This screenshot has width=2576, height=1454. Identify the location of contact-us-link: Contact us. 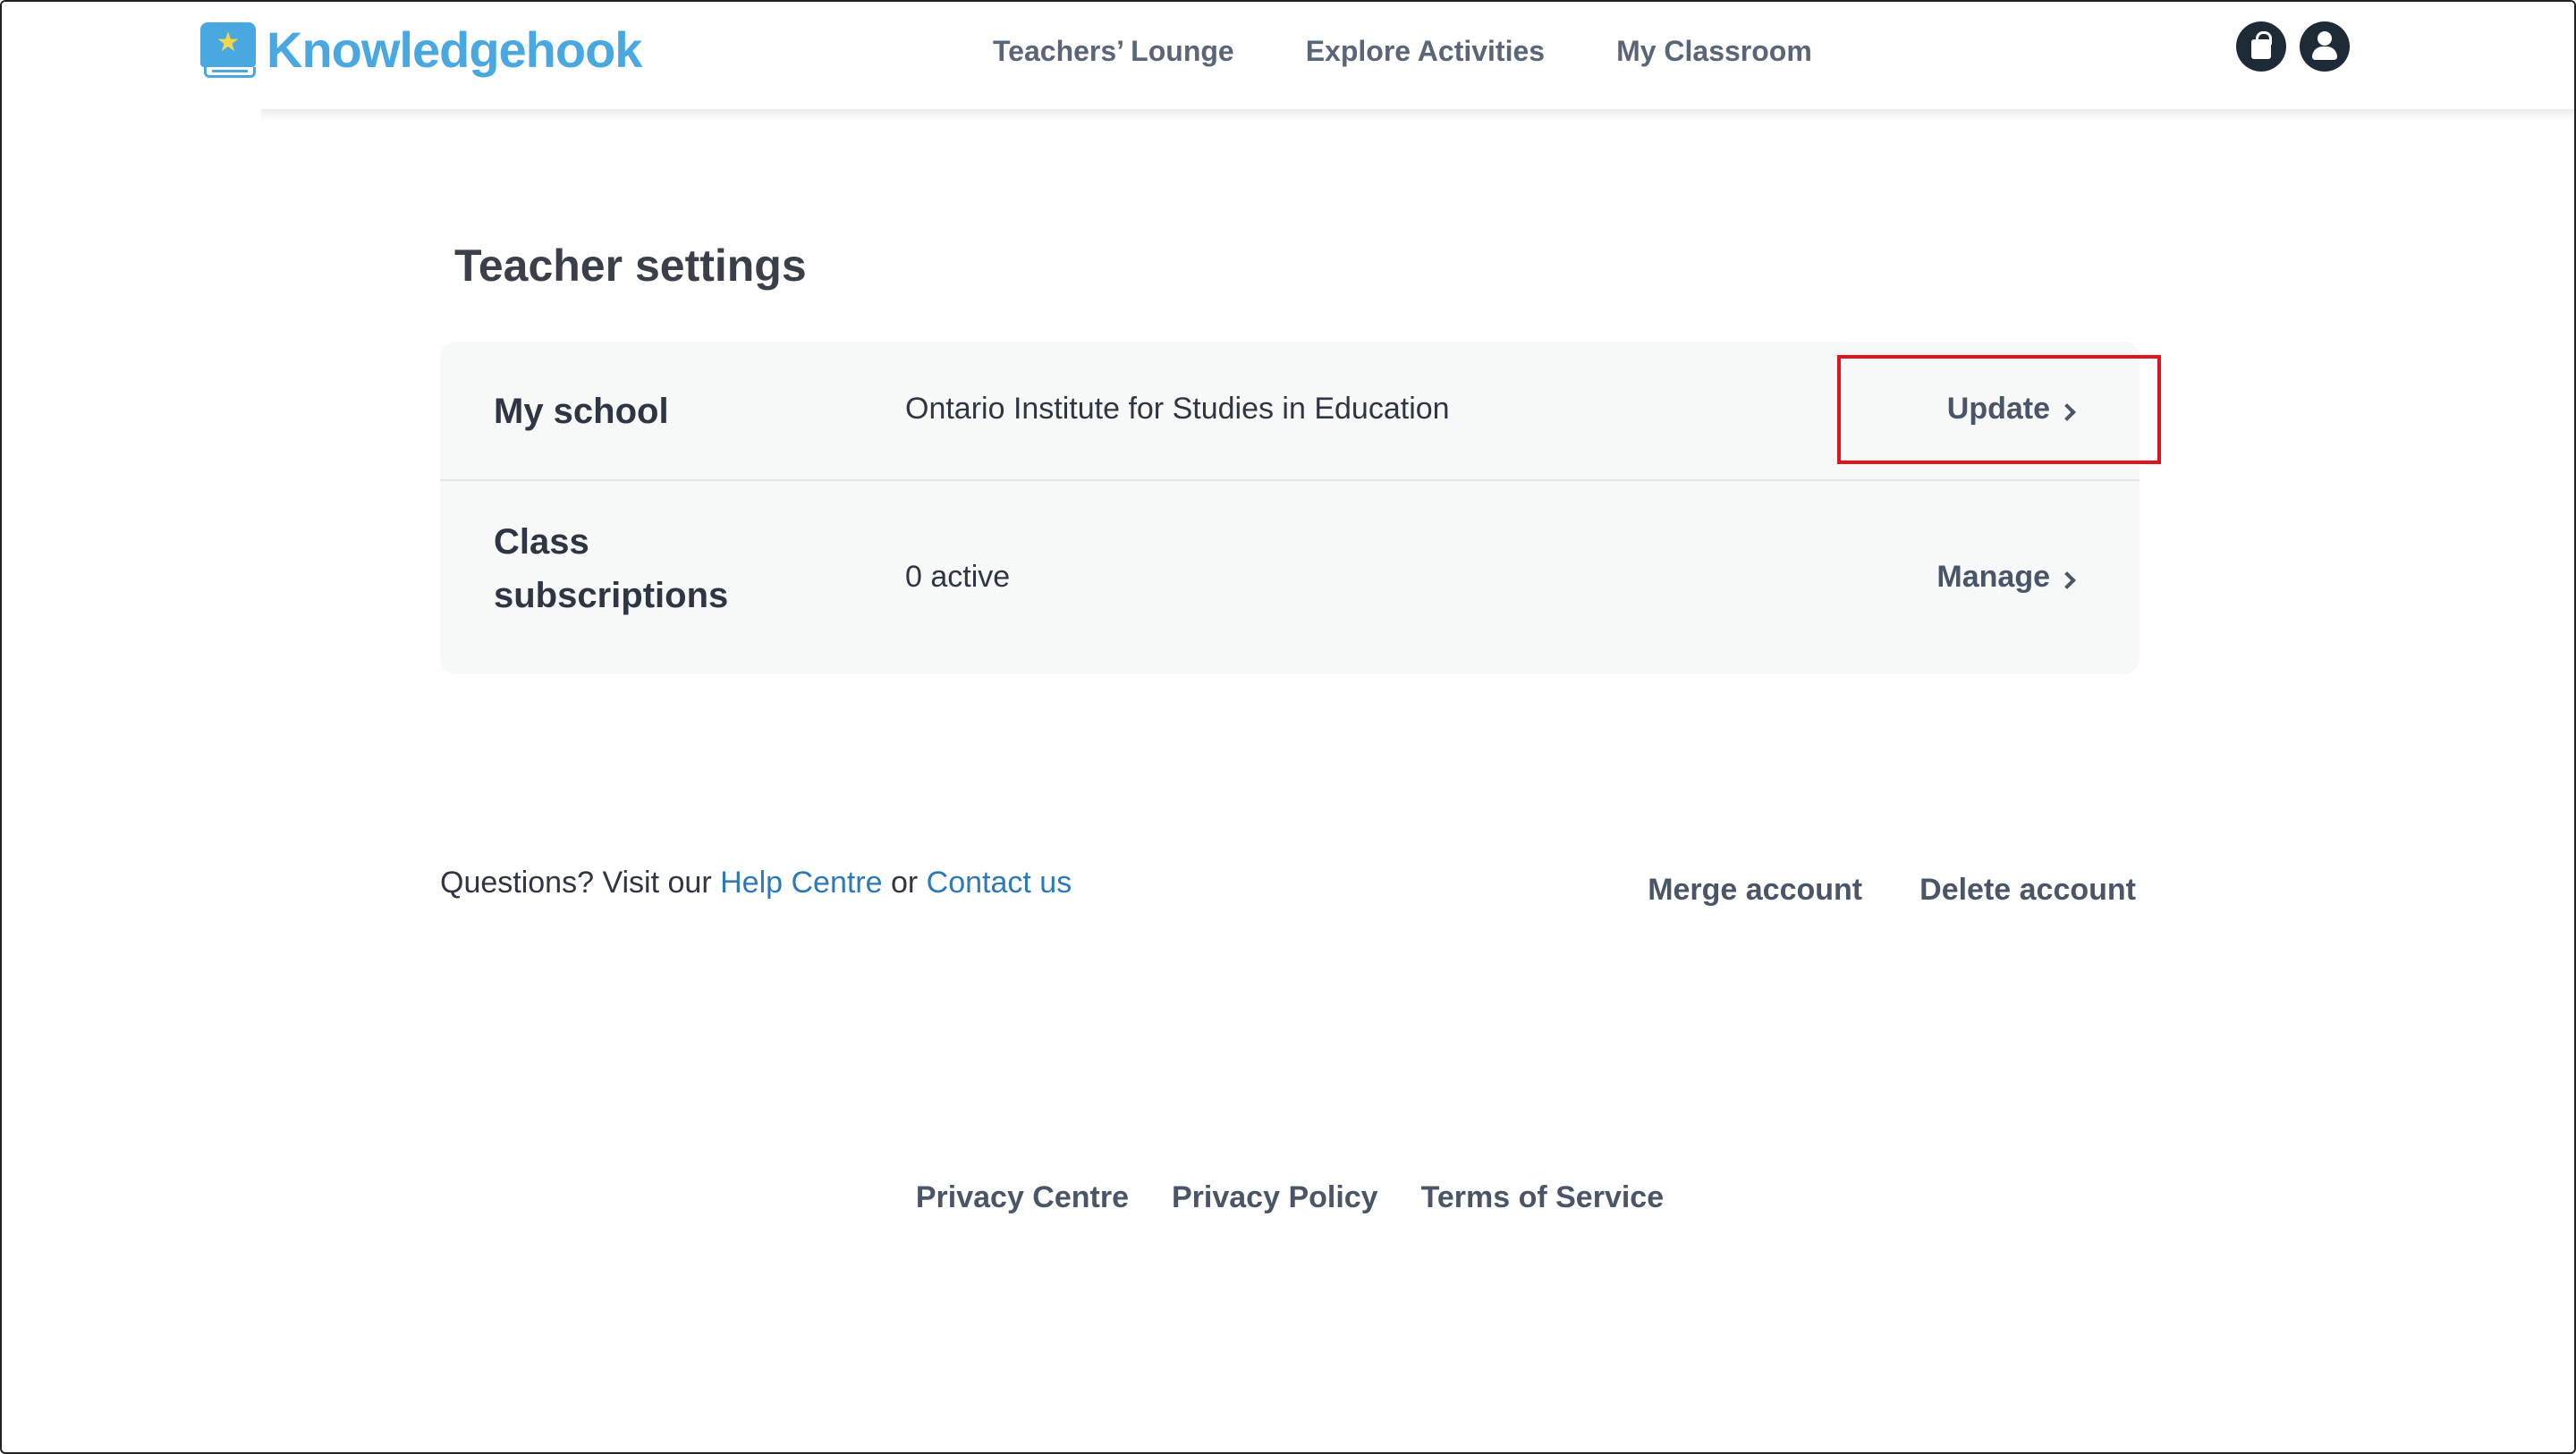
(999, 883).